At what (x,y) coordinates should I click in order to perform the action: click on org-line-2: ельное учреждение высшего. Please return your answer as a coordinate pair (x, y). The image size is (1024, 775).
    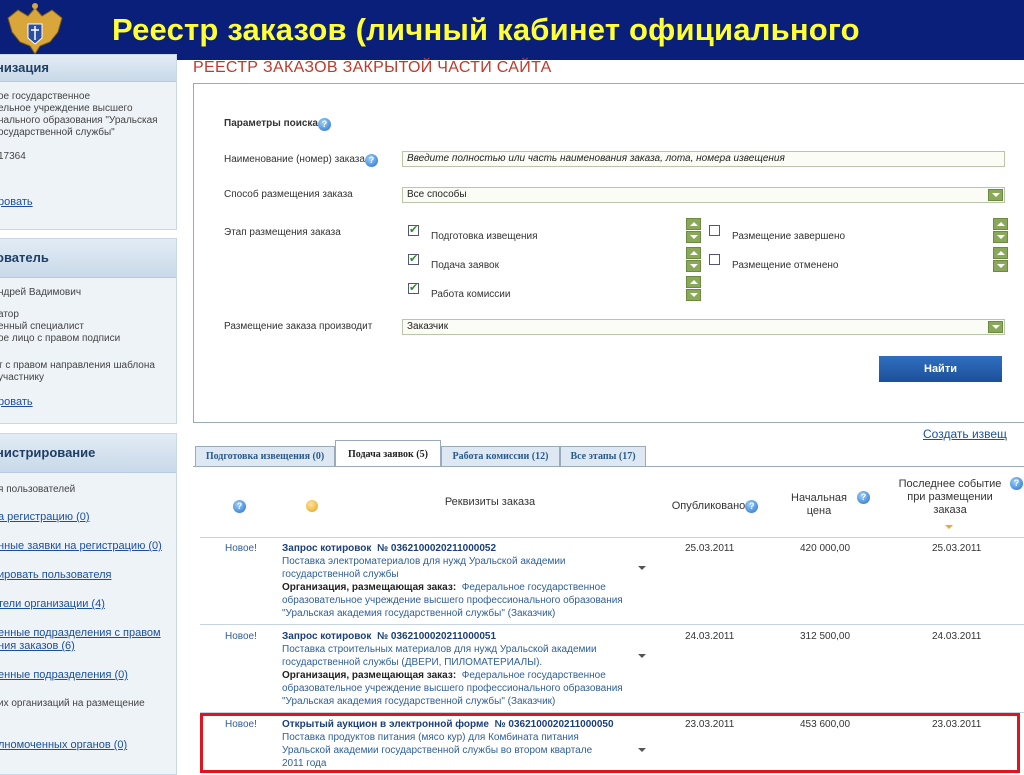
    Looking at the image, I should click on (66, 108).